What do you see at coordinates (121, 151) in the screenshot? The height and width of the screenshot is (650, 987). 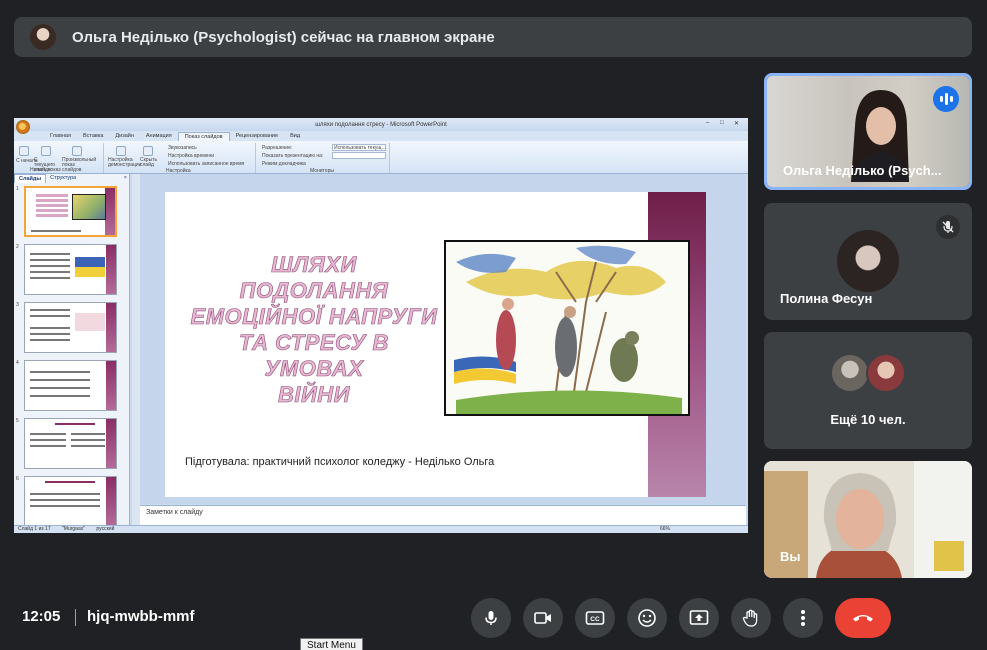 I see `setup-show-icon` at bounding box center [121, 151].